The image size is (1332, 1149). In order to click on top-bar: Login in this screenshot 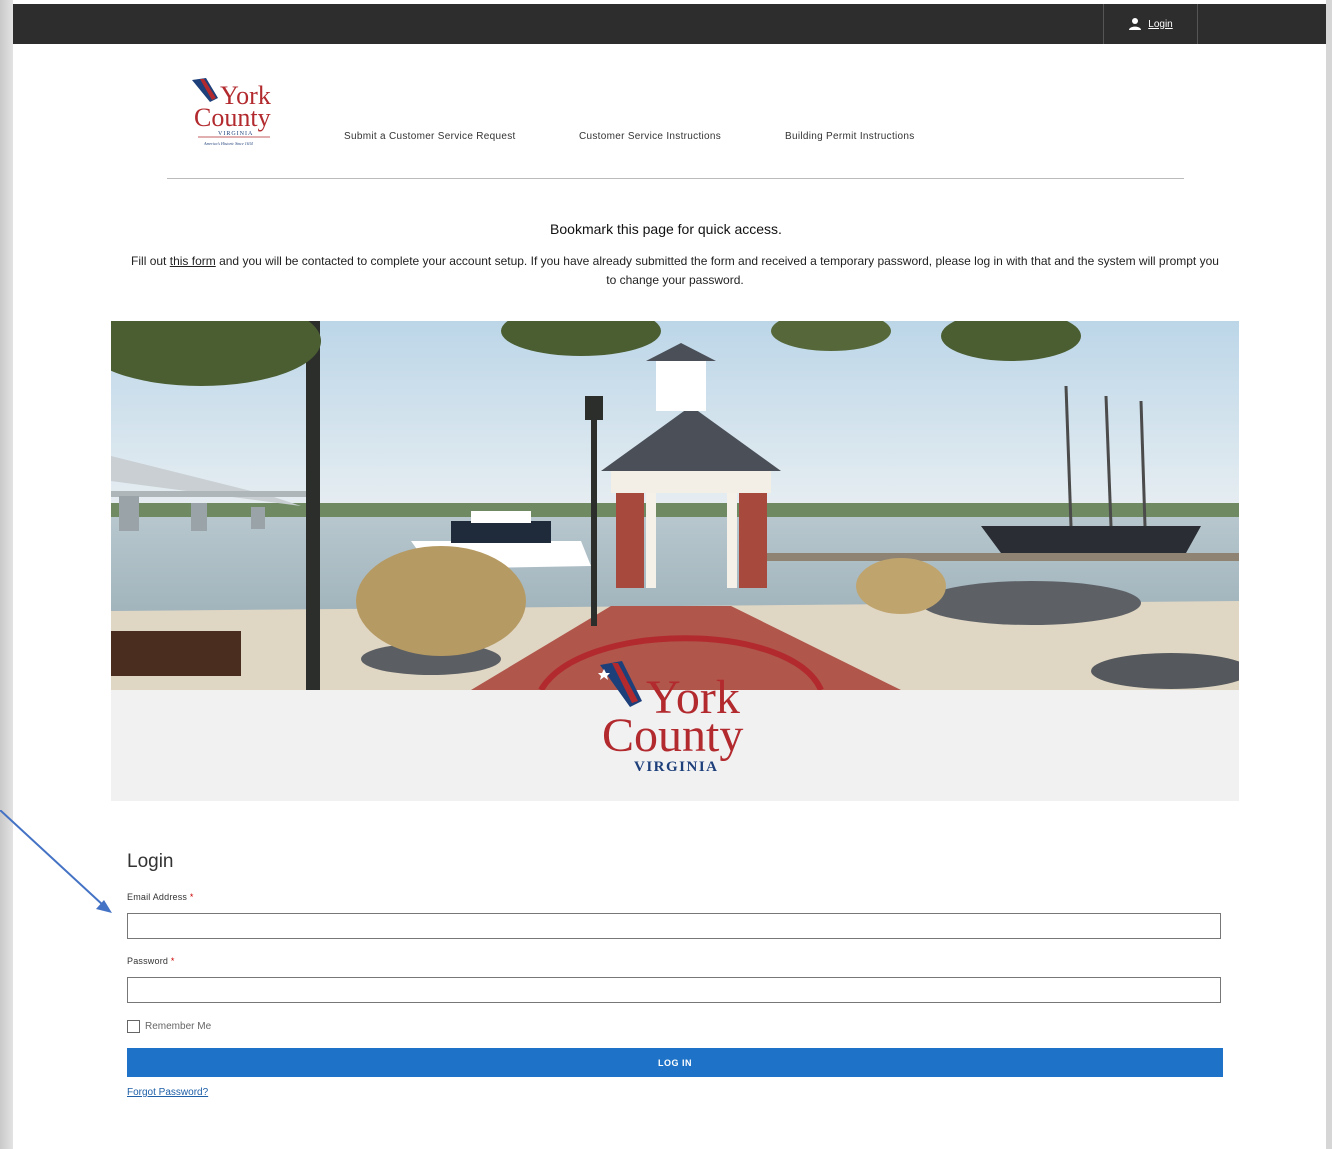, I will do `click(669, 24)`.